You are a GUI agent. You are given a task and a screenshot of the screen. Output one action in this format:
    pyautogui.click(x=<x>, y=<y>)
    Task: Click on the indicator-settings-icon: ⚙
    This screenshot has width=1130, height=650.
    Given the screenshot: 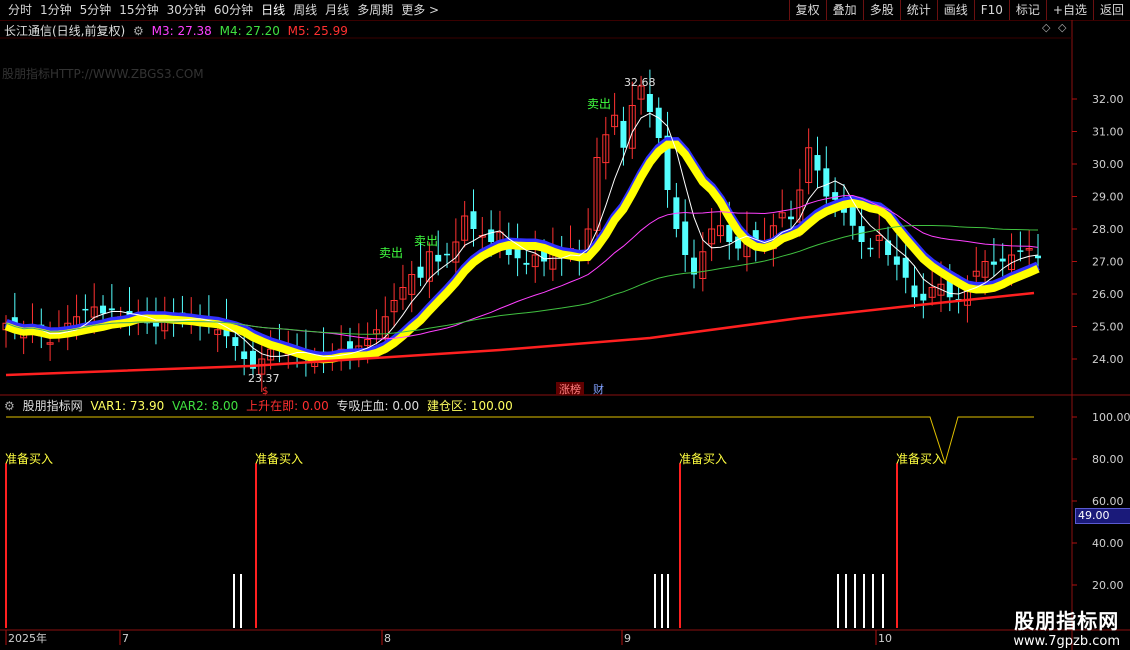 What is the action you would take?
    pyautogui.click(x=9, y=406)
    